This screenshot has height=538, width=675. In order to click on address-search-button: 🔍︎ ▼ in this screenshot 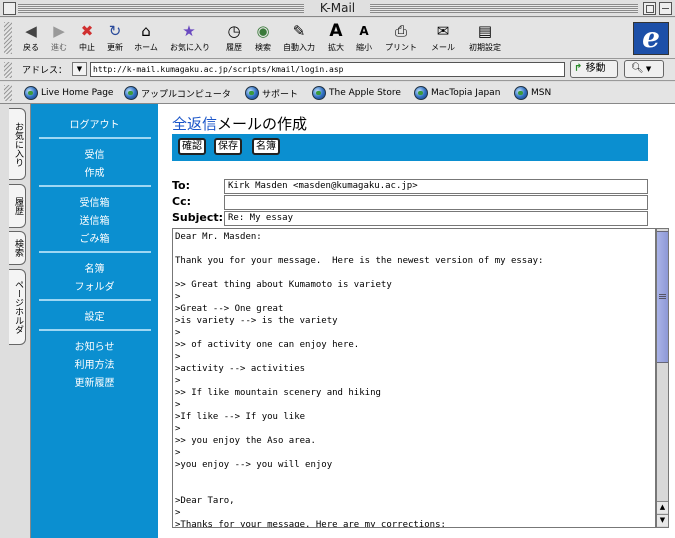, I will do `click(644, 69)`.